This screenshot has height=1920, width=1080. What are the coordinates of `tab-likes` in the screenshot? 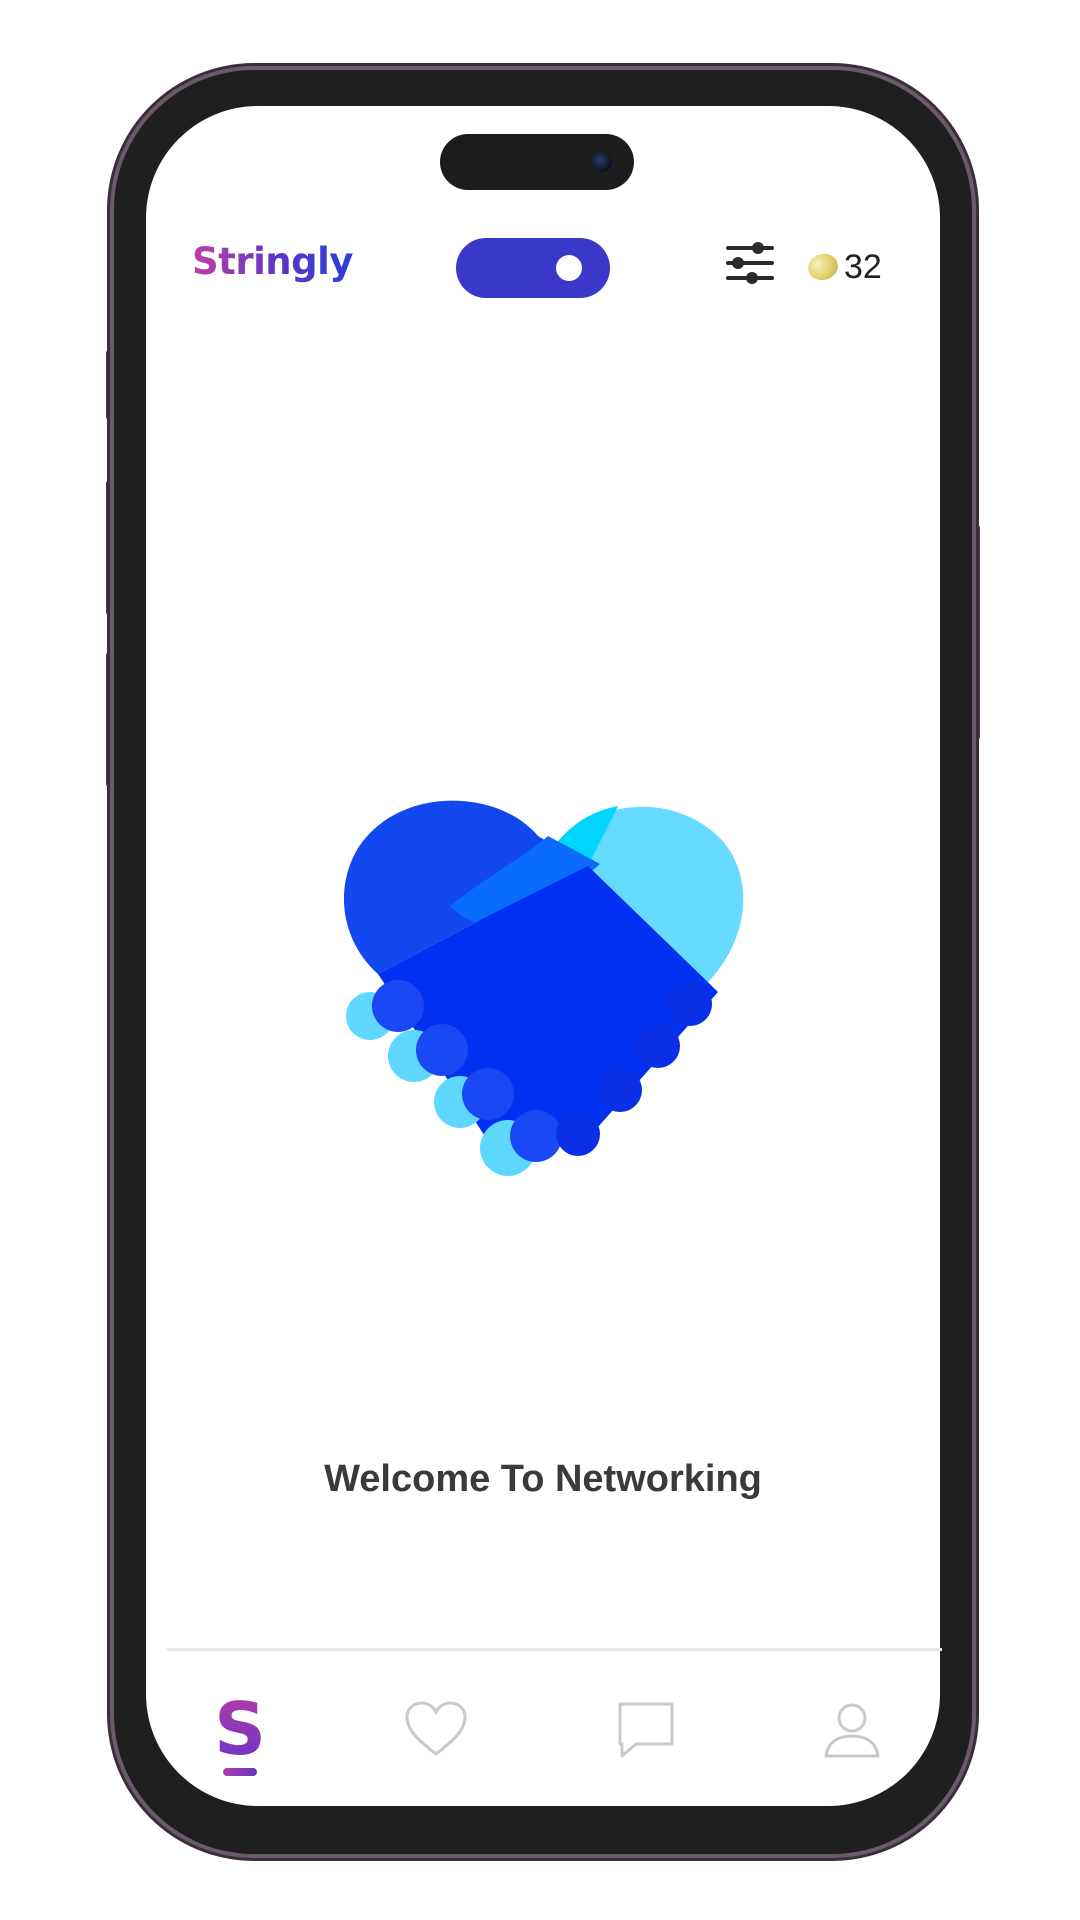 It's located at (436, 1745).